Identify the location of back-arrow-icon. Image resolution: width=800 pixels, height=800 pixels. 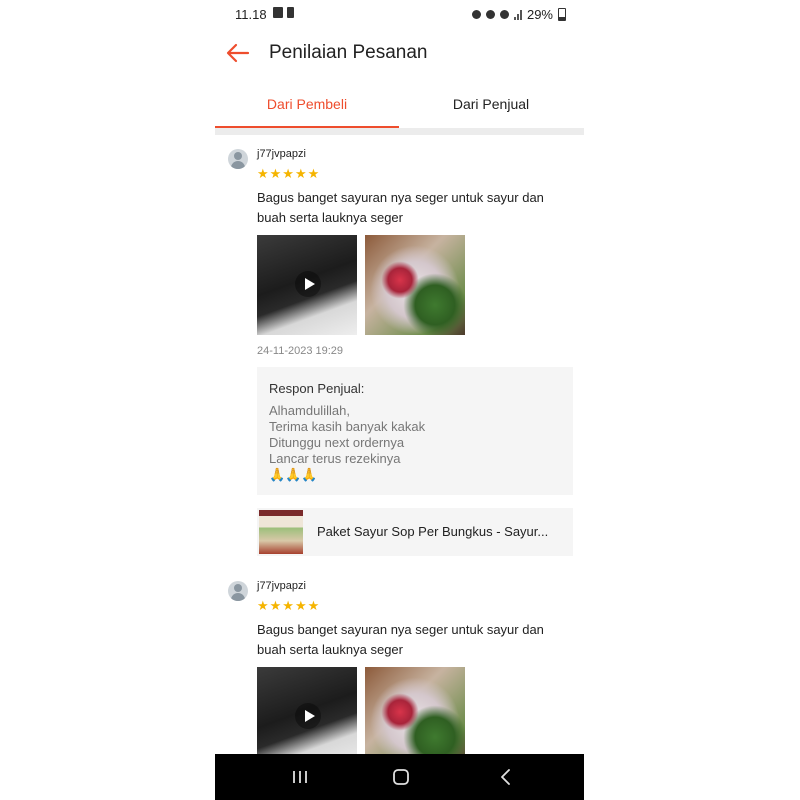
(238, 53).